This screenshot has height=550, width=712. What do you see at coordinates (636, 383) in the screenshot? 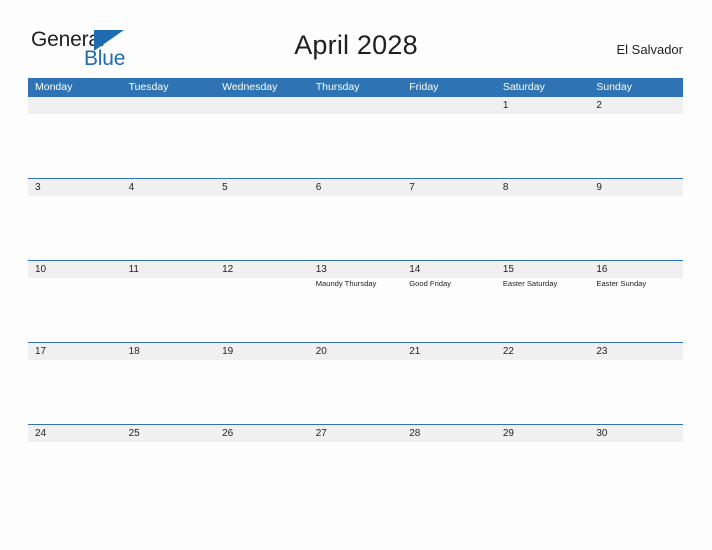
I see `day-cell: 23` at bounding box center [636, 383].